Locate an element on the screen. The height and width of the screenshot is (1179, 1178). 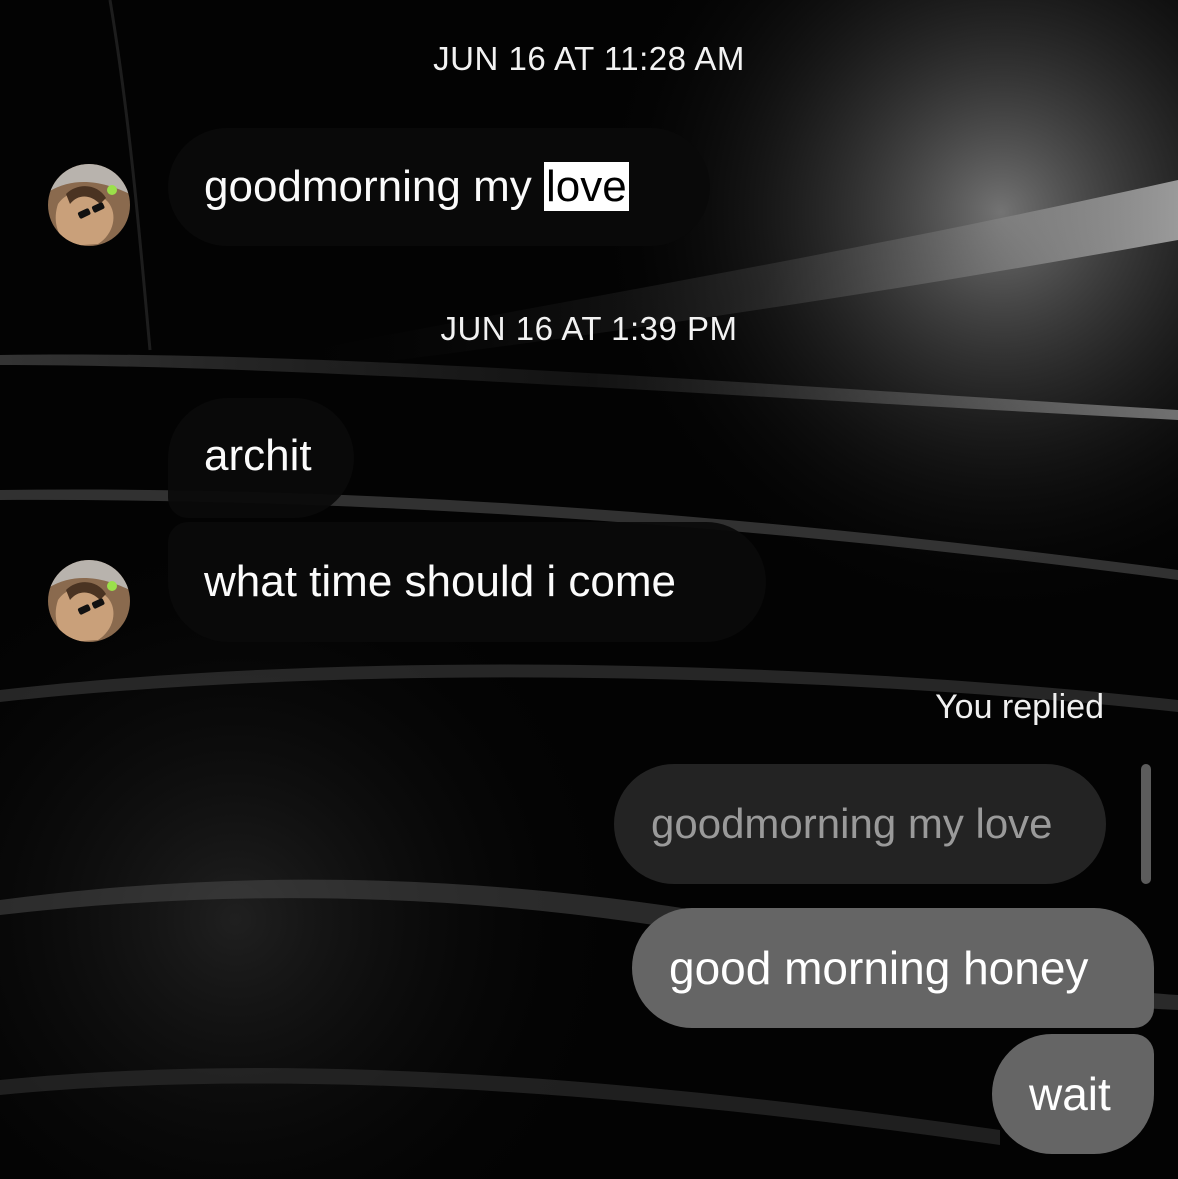
message-text: wait is located at coordinates (1070, 1094).